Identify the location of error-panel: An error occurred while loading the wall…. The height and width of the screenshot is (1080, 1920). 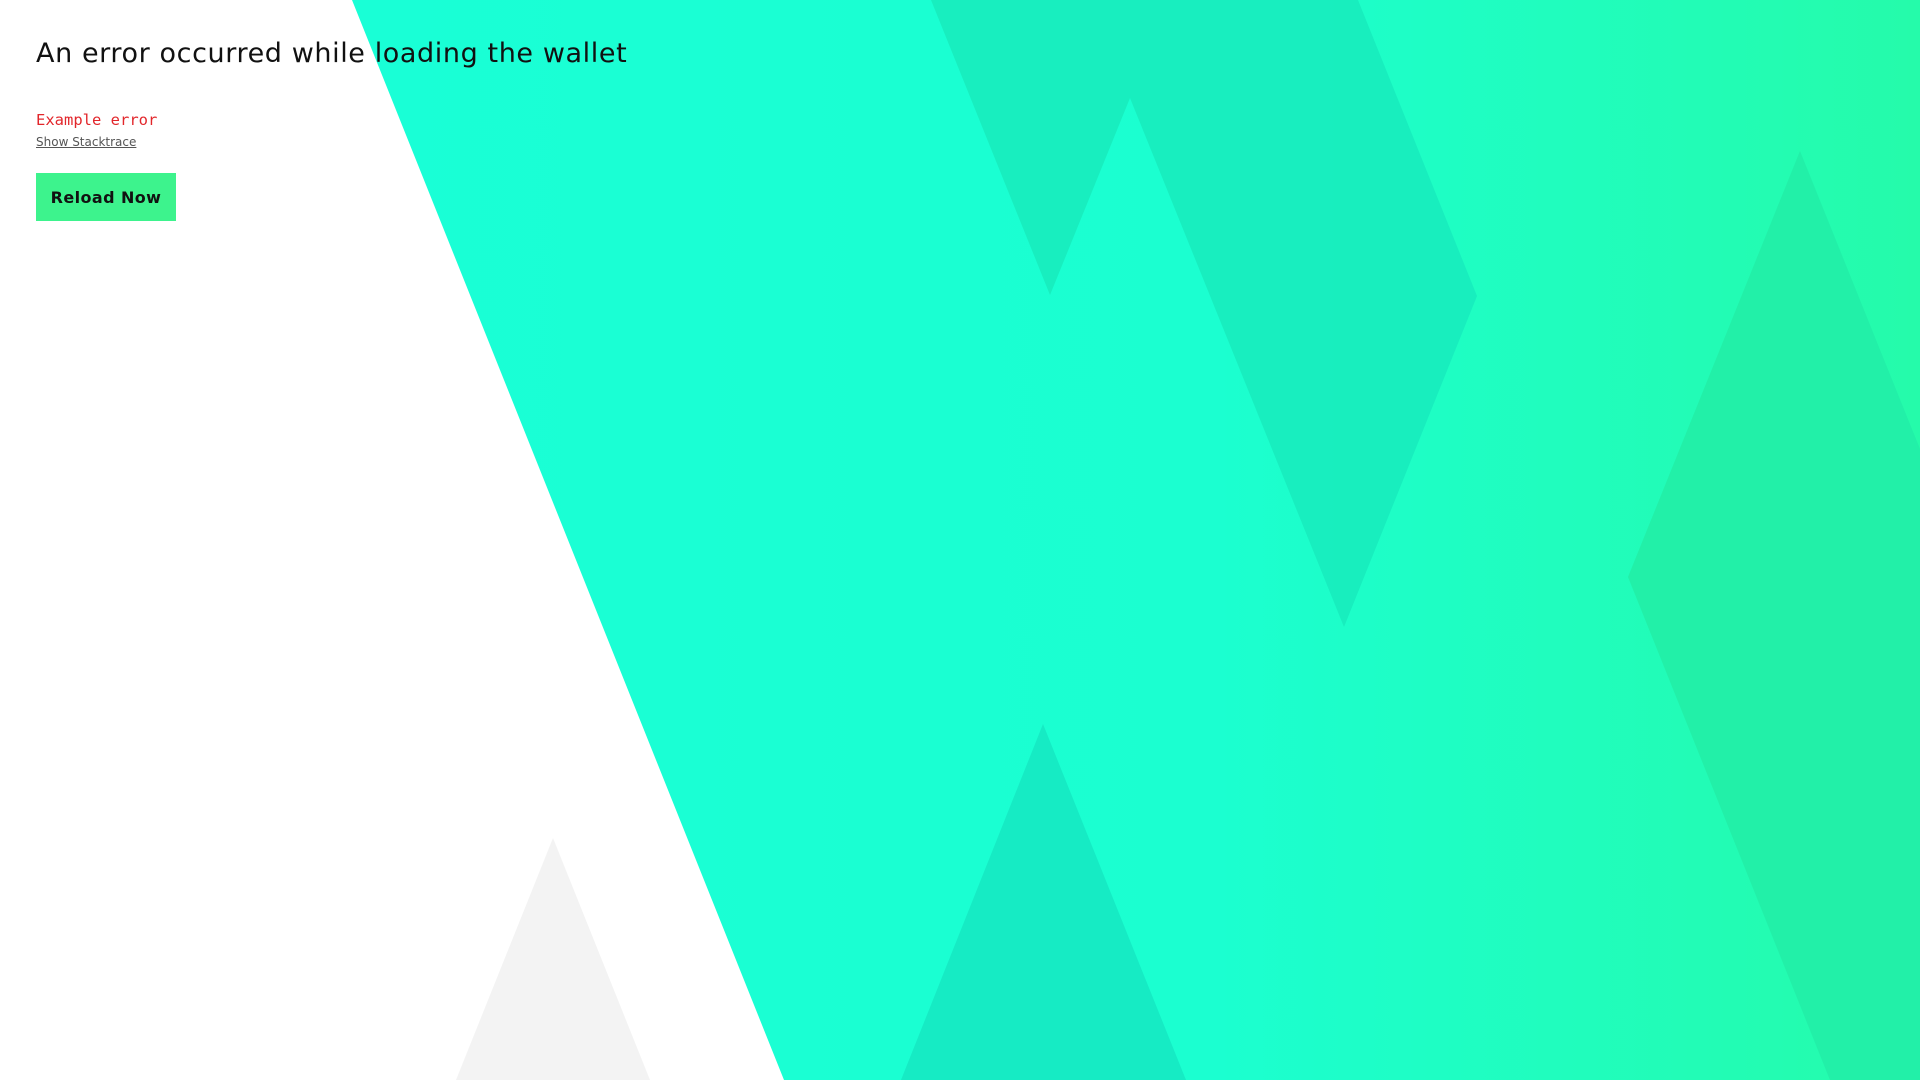
(331, 128).